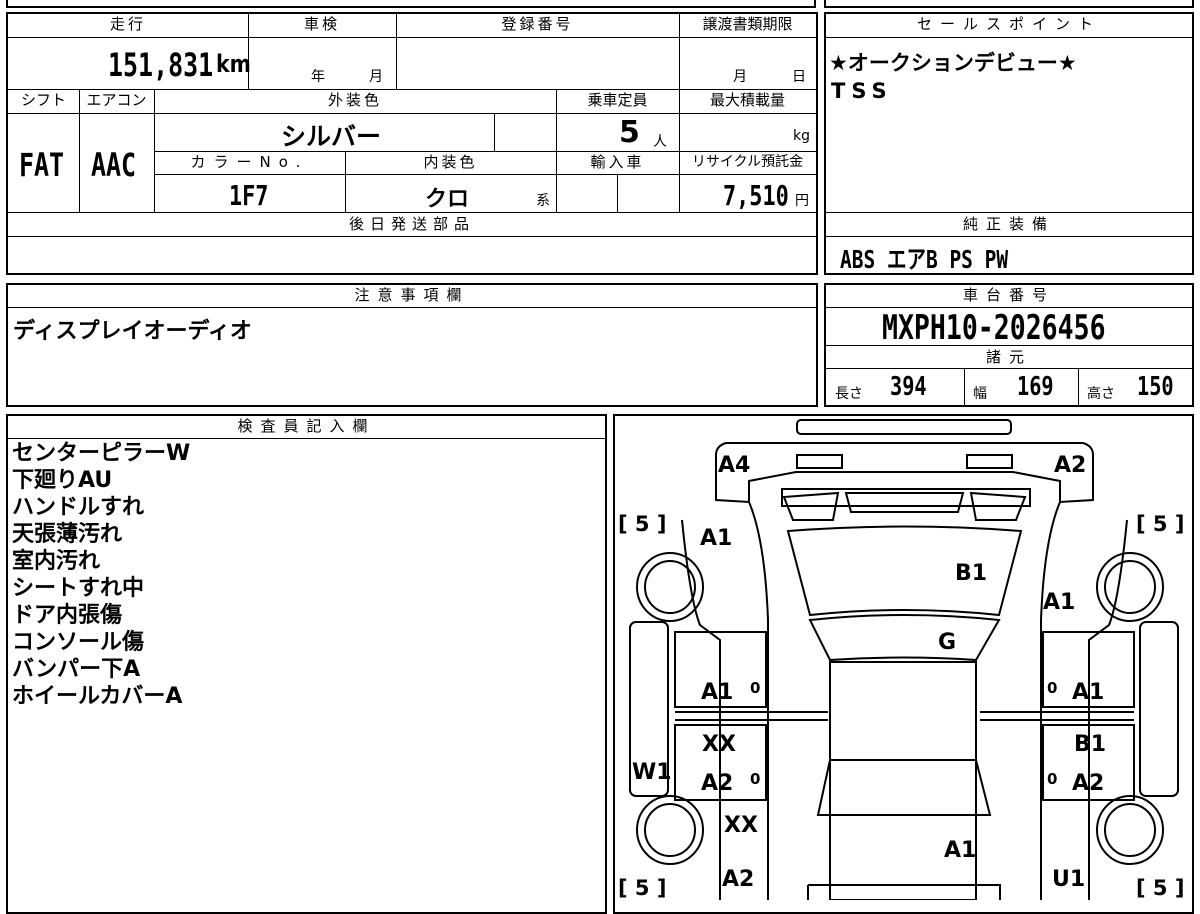  What do you see at coordinates (1008, 224) in the screenshot?
I see `genuine-equipment-label: 純正装備` at bounding box center [1008, 224].